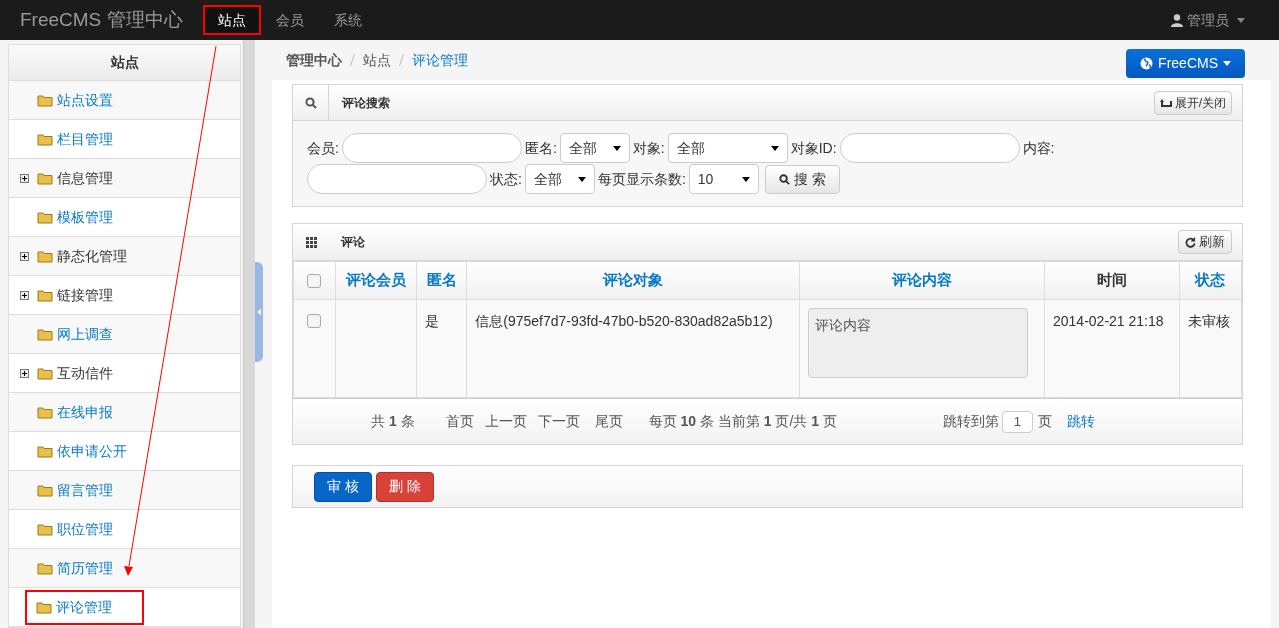 This screenshot has width=1279, height=628. What do you see at coordinates (76, 178) in the screenshot?
I see `sidebar-link: 信息管理` at bounding box center [76, 178].